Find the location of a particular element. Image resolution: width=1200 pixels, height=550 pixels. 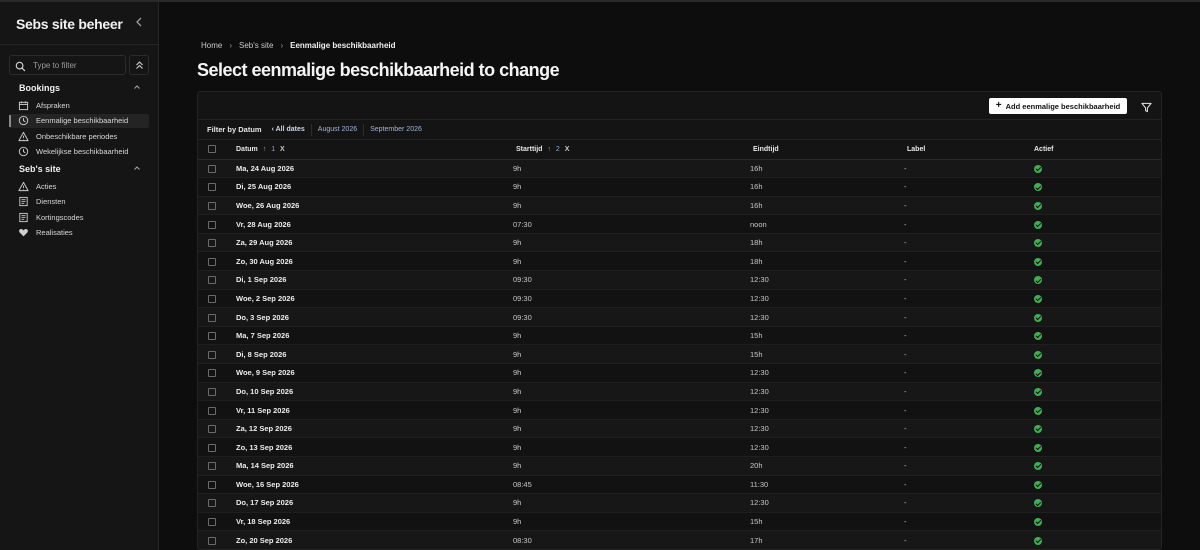

filter-funnel-icon is located at coordinates (1147, 106).